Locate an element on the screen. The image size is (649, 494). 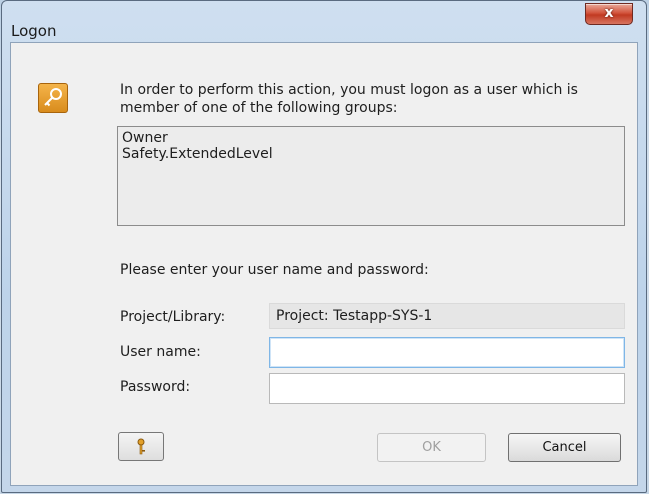
password-input is located at coordinates (447, 388).